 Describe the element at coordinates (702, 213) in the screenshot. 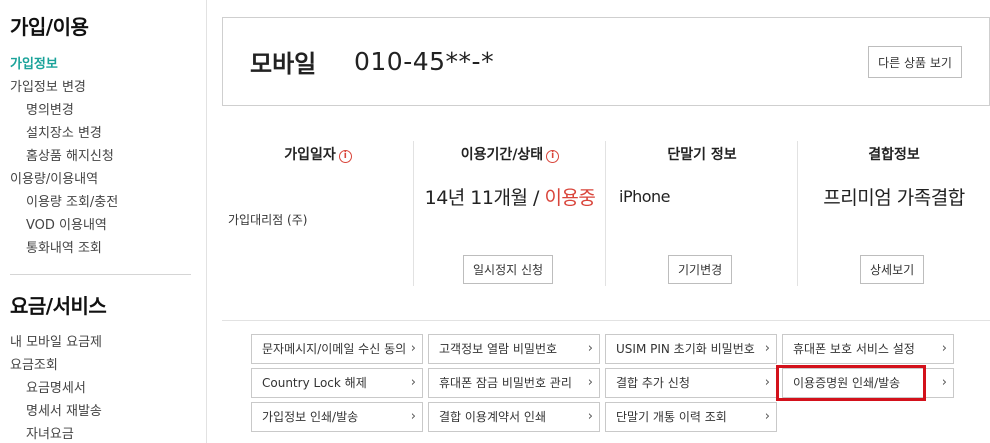

I see `device-column: 단말기 정보 iPhone 기기변경` at that location.